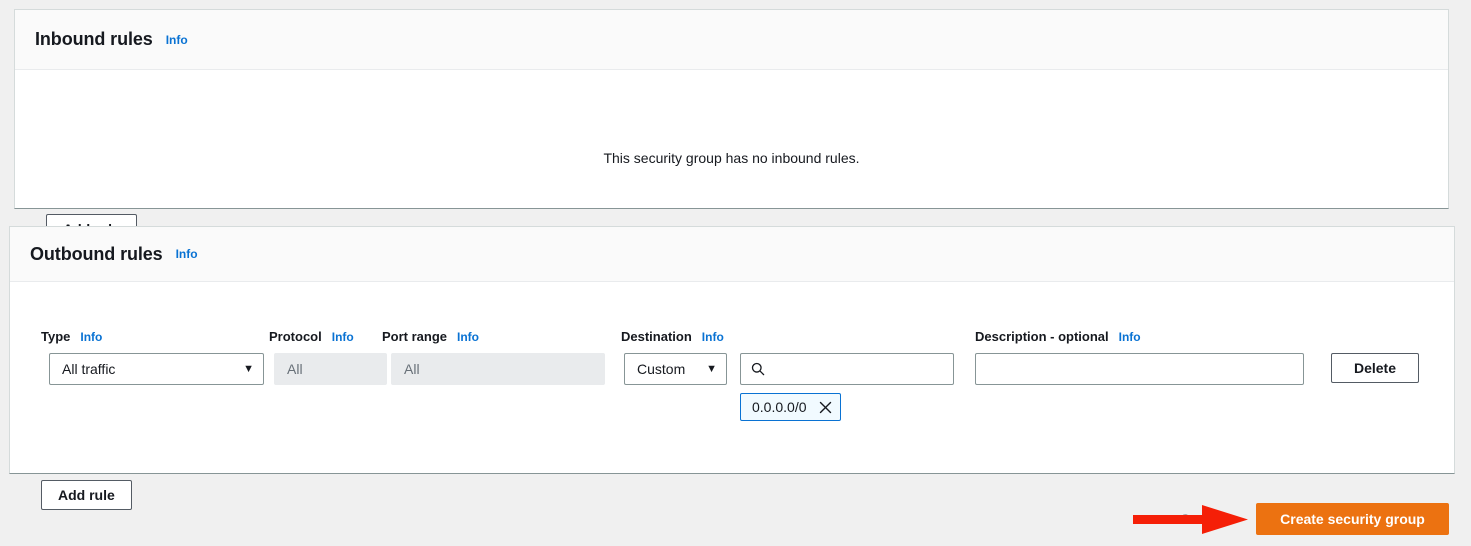  Describe the element at coordinates (713, 337) in the screenshot. I see `destination-info-link: Info` at that location.